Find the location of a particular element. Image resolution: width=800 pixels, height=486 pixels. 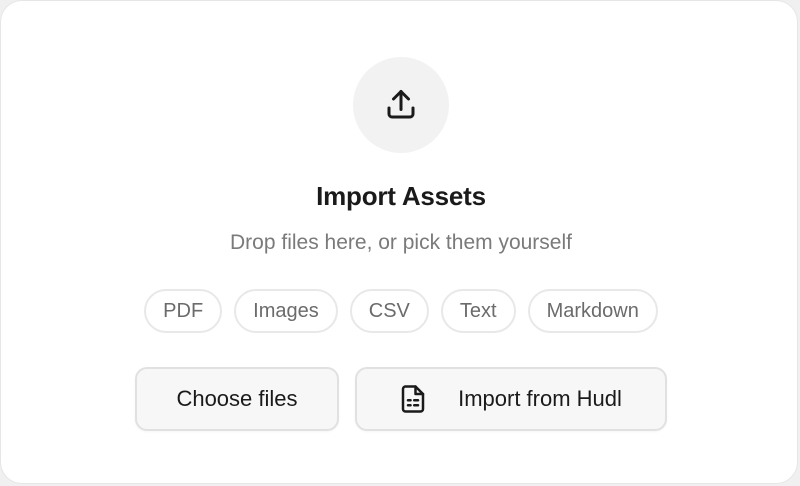

upload-tray-icon is located at coordinates (401, 104).